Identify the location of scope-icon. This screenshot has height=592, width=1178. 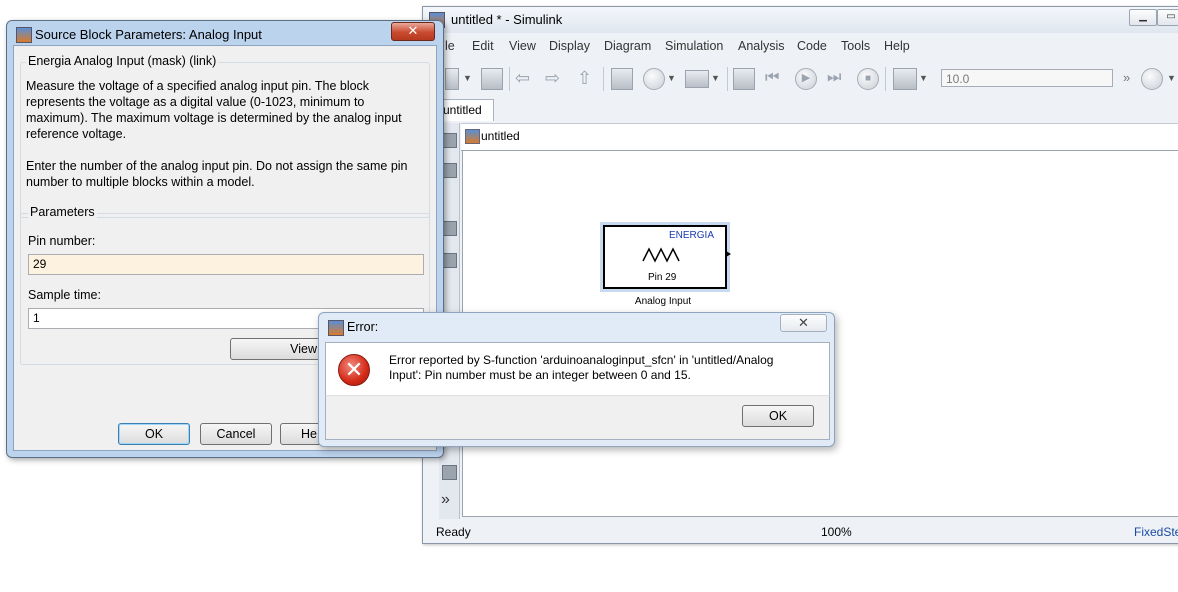
(905, 79).